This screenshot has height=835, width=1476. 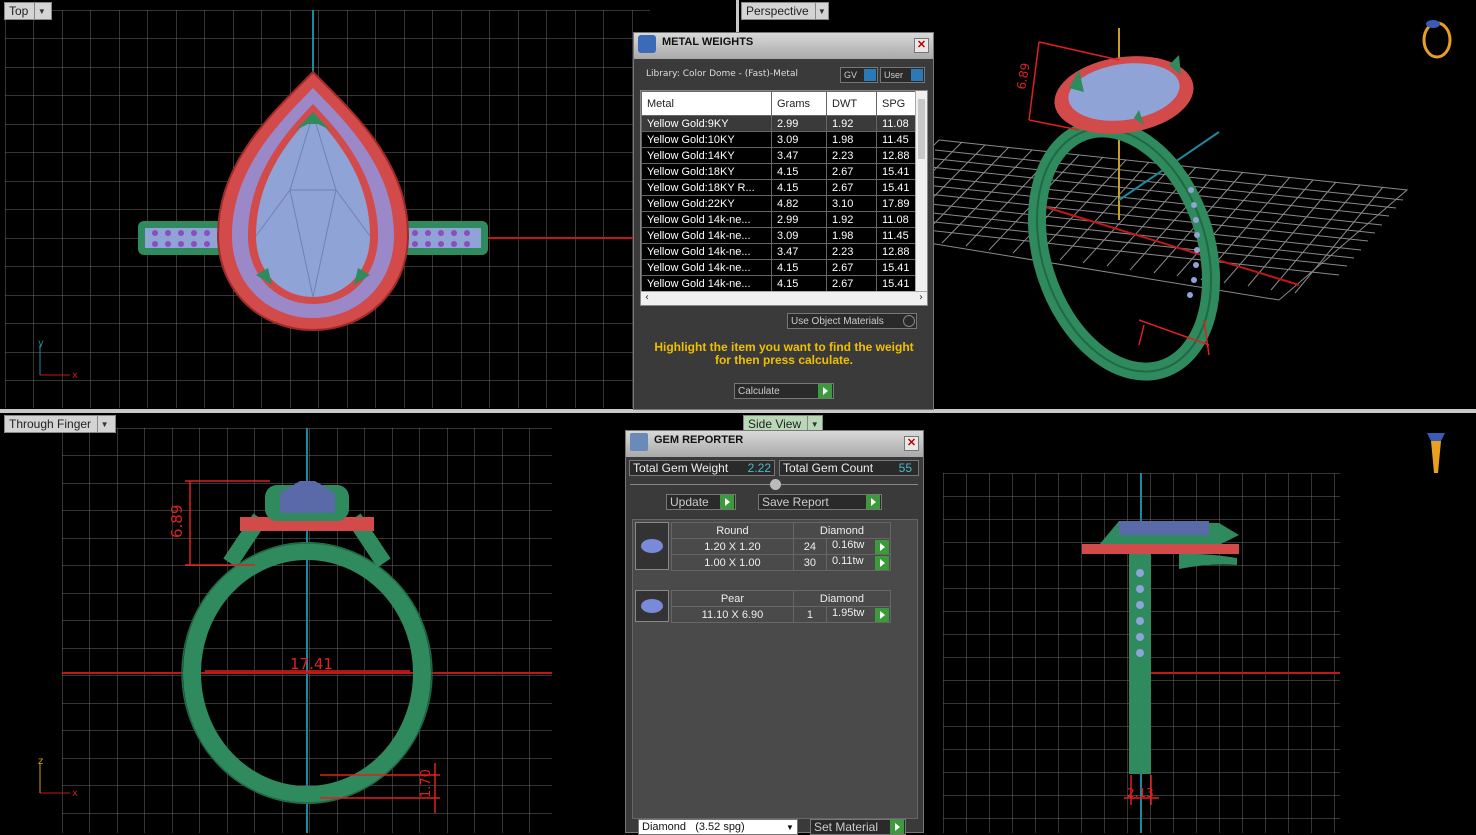 I want to click on metal-cell-metal: Yellow Gold:18KY, so click(x=706, y=171).